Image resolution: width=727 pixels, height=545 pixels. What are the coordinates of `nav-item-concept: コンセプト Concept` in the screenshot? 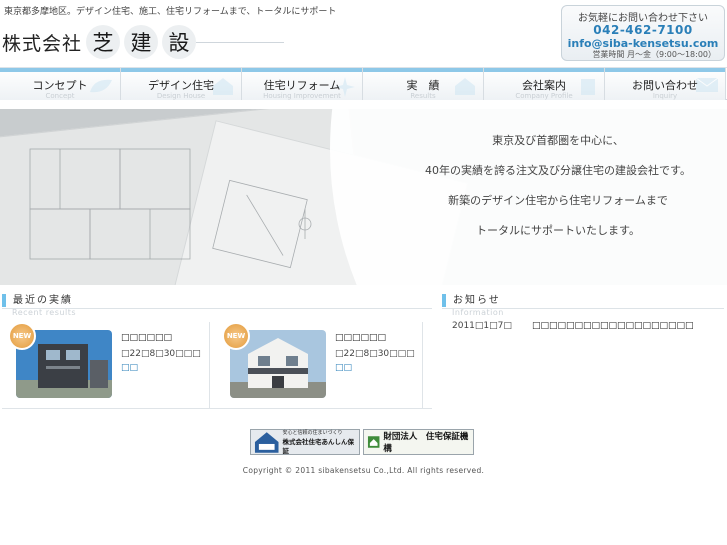 It's located at (60, 84).